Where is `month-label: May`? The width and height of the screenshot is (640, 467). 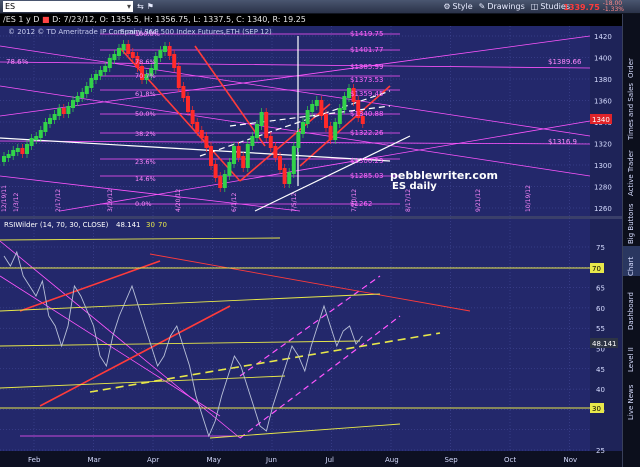 month-label: May is located at coordinates (214, 460).